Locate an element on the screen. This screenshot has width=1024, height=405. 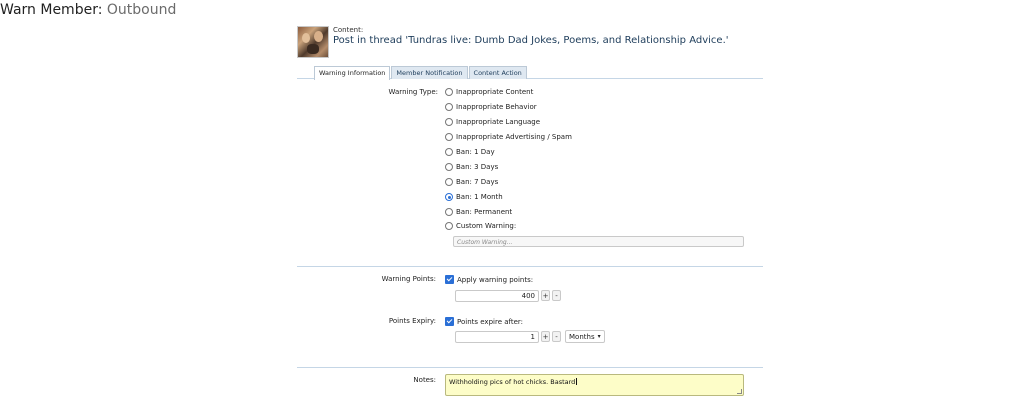
warning-option-inappropriate-behavior: Inappropriate Behavior is located at coordinates (491, 107).